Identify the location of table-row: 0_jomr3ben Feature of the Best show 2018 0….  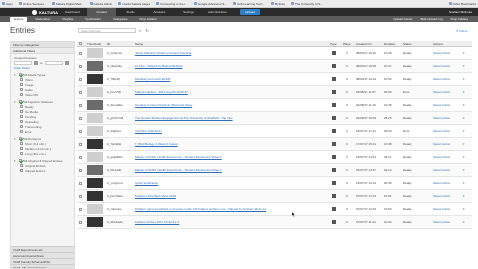
(274, 196).